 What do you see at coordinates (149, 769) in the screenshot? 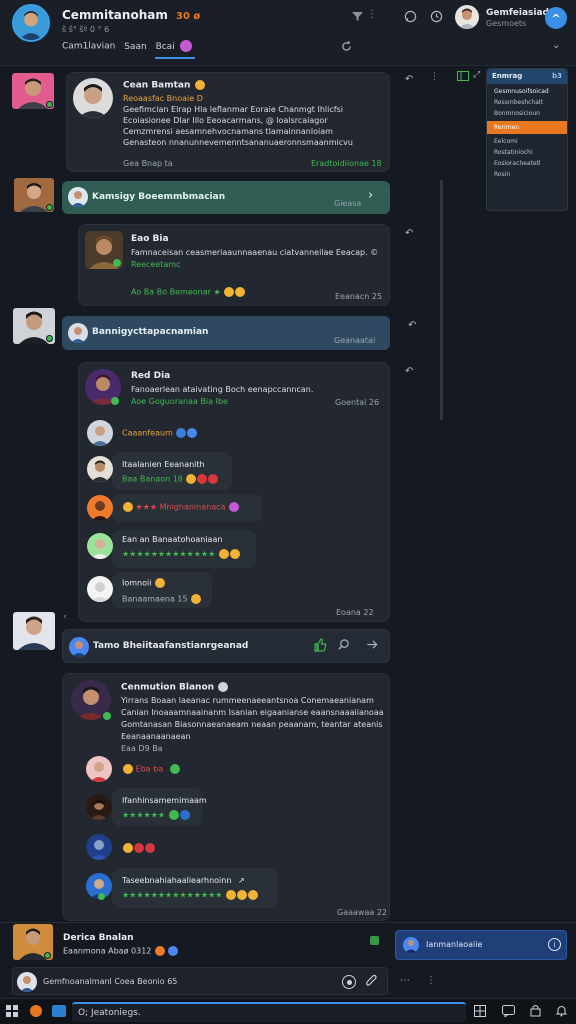
I see `reply-text: Eba ba` at bounding box center [149, 769].